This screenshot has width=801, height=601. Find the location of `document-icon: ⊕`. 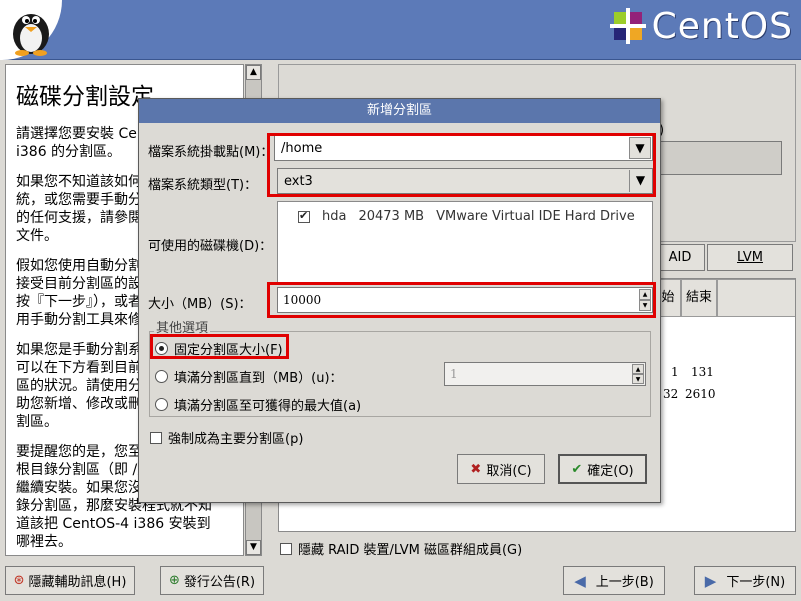

document-icon: ⊕ is located at coordinates (174, 580).